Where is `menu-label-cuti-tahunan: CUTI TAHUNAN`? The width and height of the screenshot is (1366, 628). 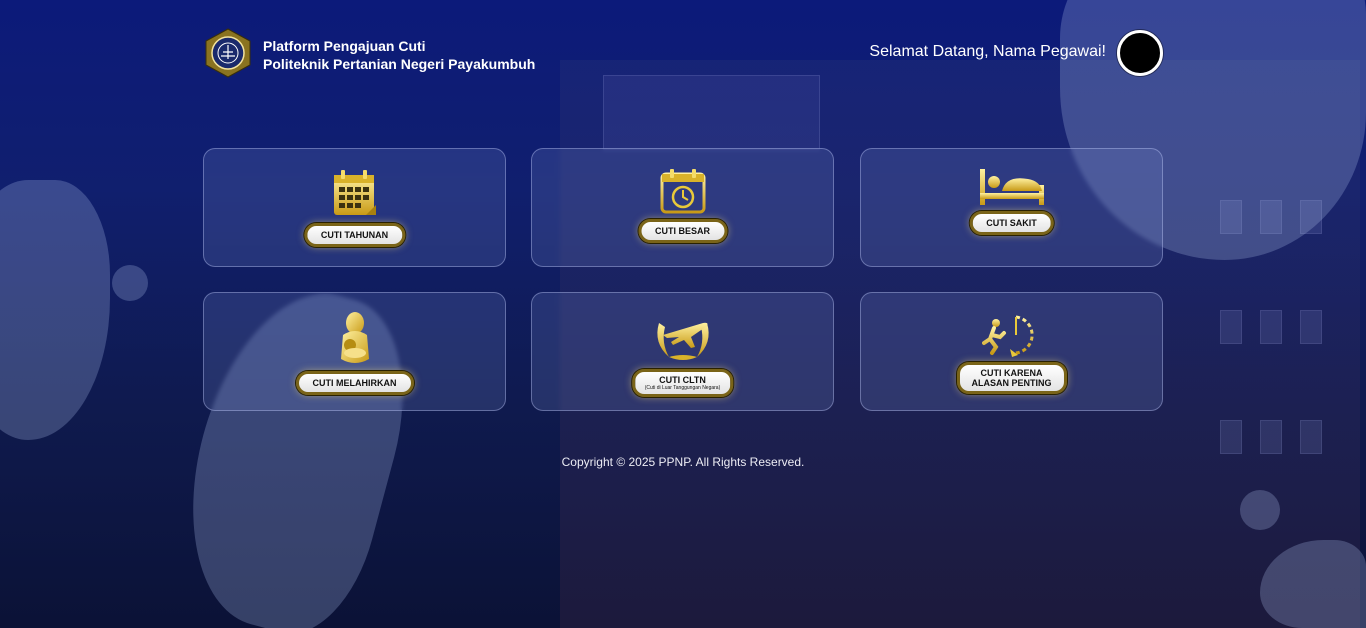
menu-label-cuti-tahunan: CUTI TAHUNAN is located at coordinates (354, 235).